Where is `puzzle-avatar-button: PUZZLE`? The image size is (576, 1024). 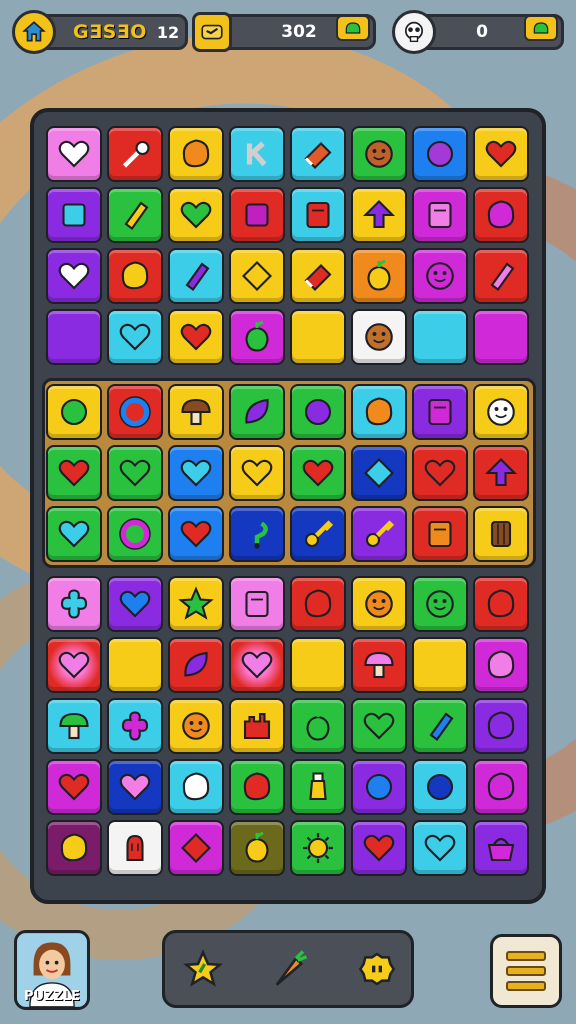 puzzle-avatar-button: PUZZLE is located at coordinates (52, 970).